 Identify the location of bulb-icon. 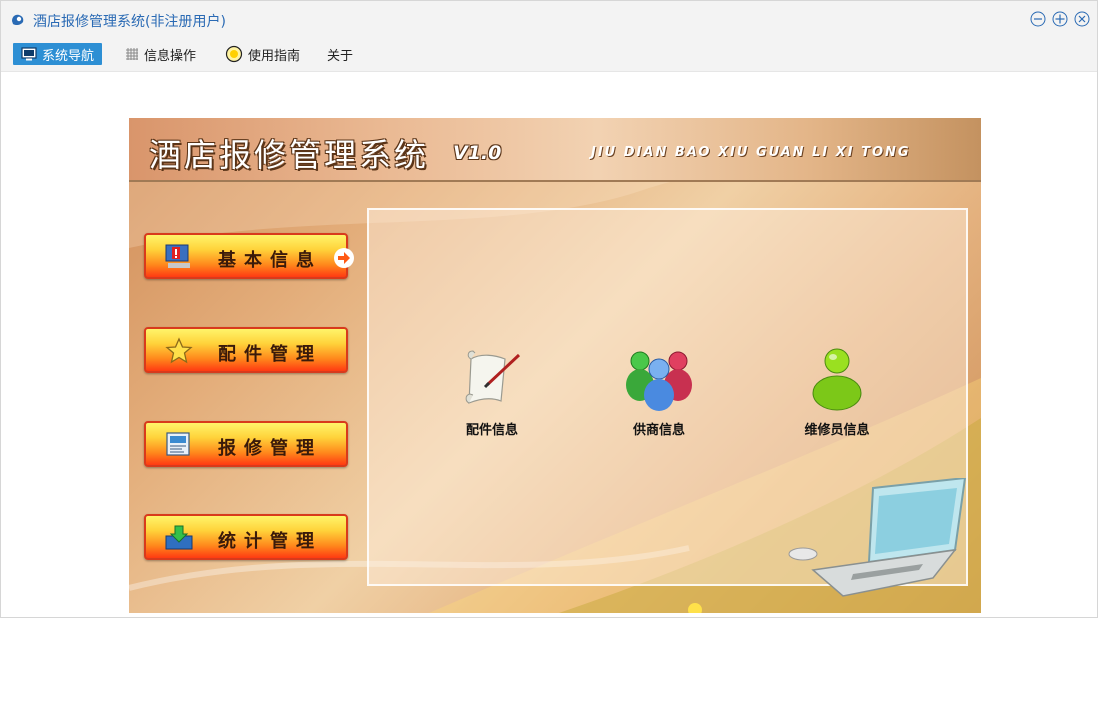
(234, 54).